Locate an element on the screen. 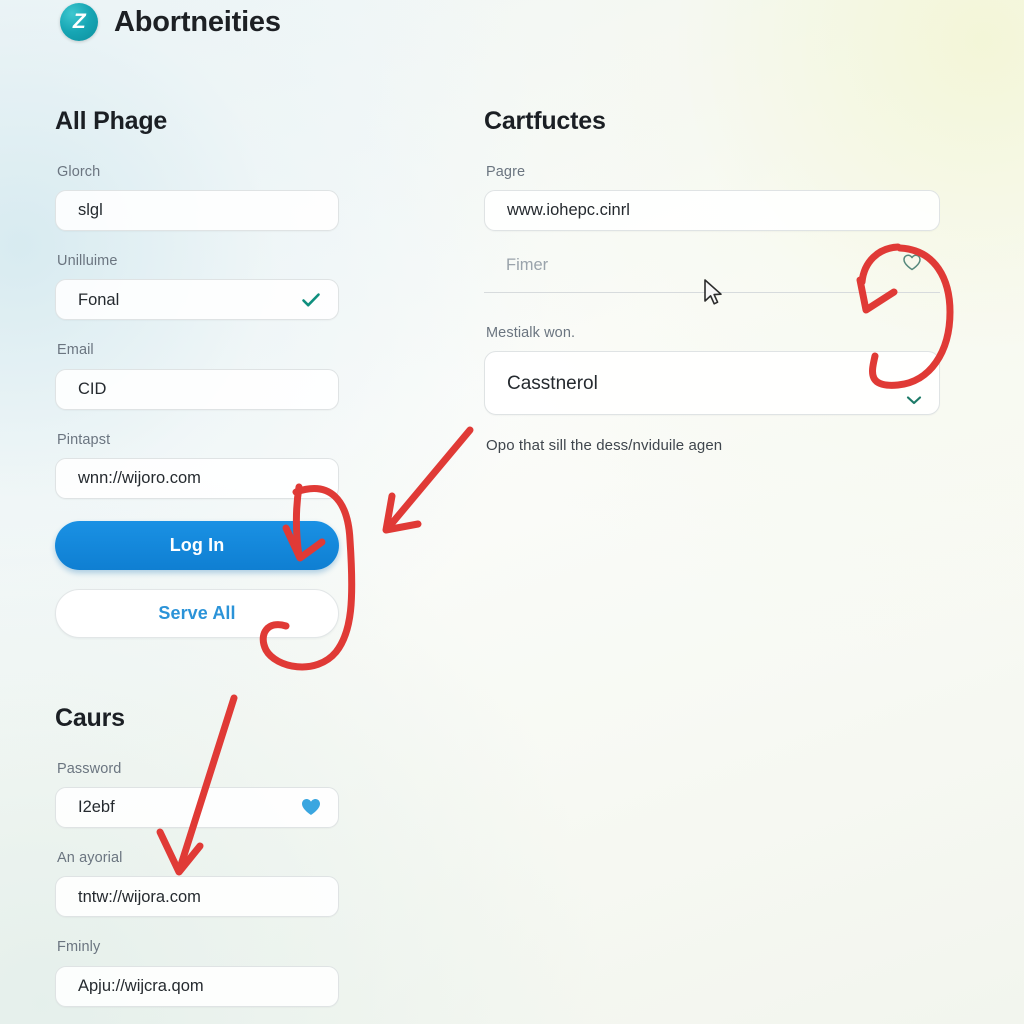 This screenshot has width=1024, height=1024. field-label-fminly: Fminly is located at coordinates (79, 947).